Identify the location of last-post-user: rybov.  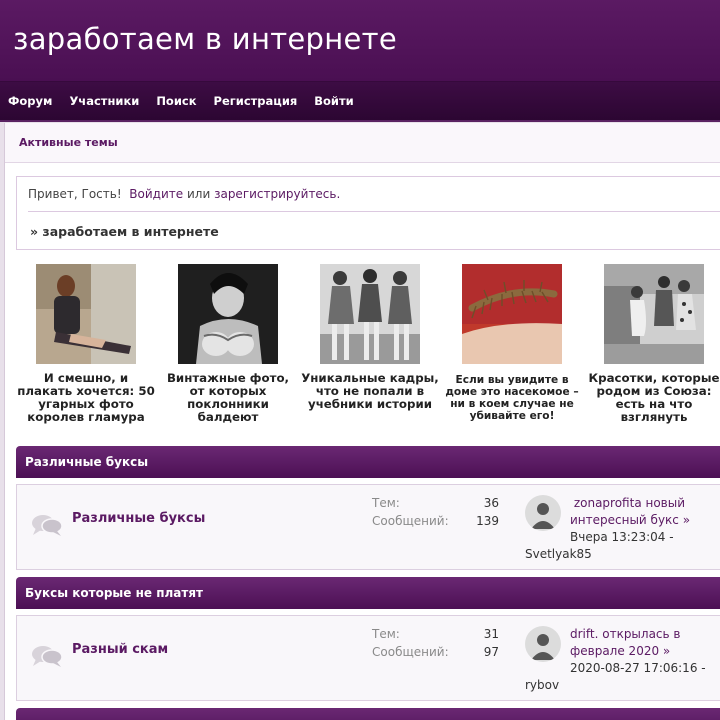
(542, 685).